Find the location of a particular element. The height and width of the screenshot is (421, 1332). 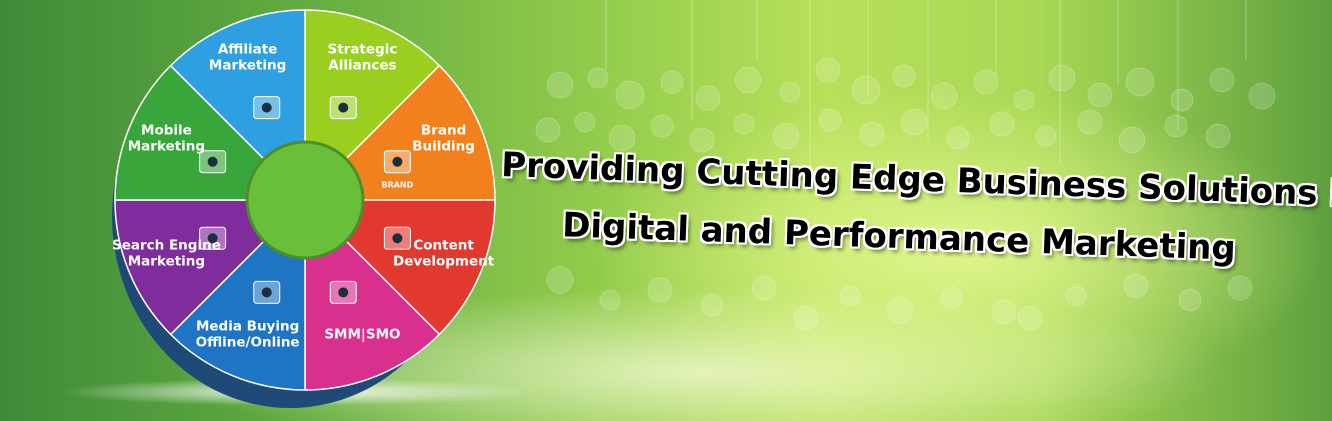

wheel-hub is located at coordinates (305, 200).